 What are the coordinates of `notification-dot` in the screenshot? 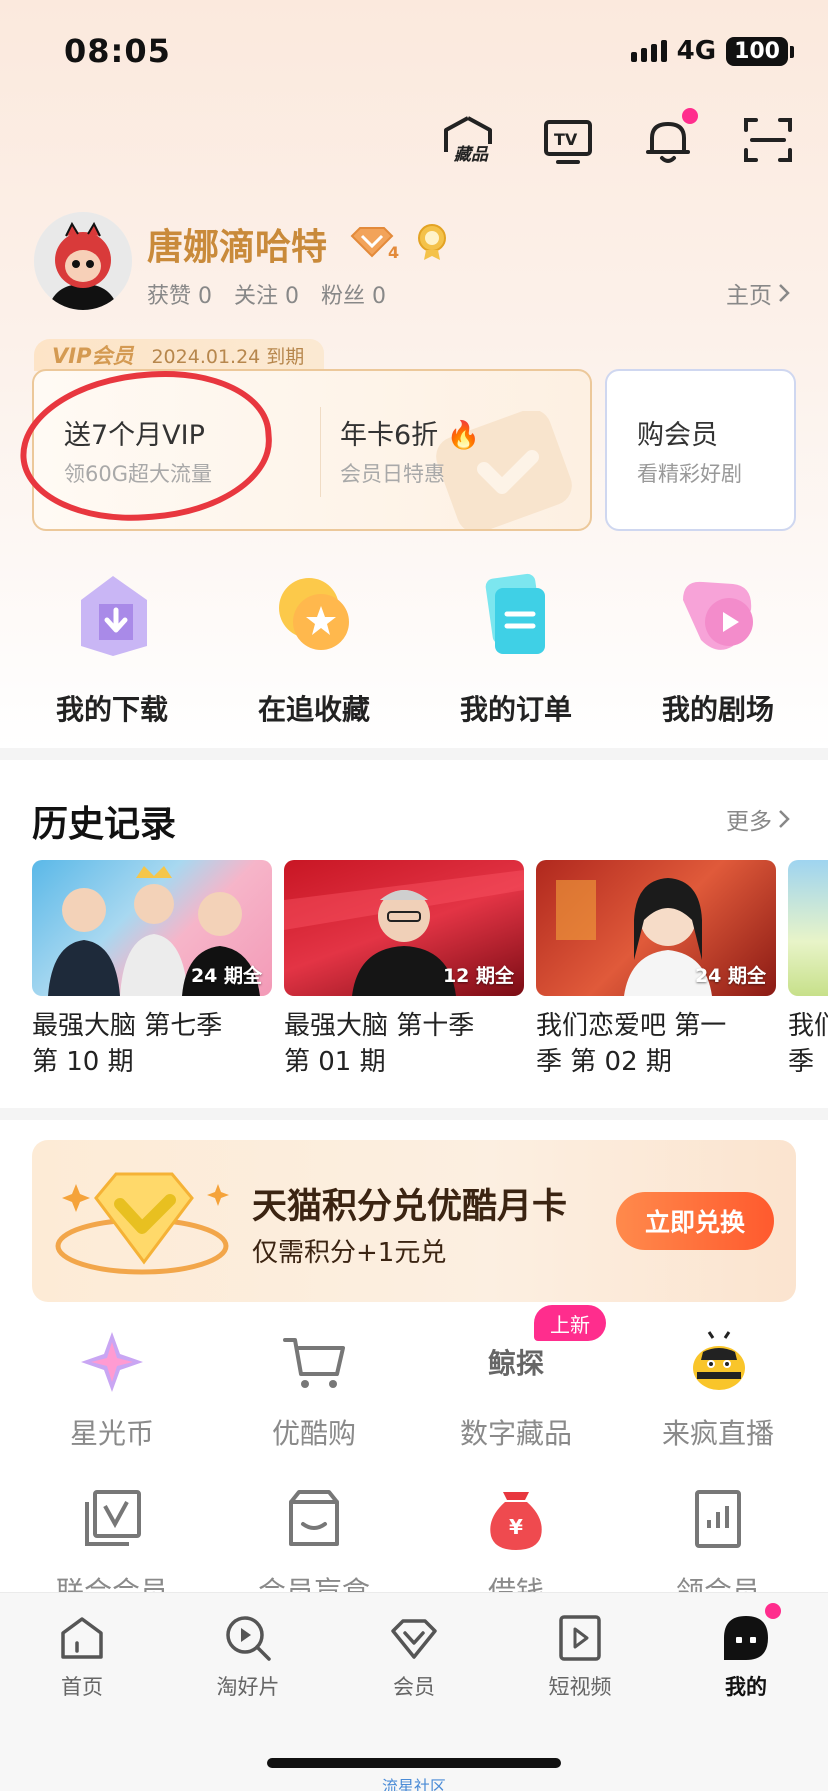 It's located at (690, 116).